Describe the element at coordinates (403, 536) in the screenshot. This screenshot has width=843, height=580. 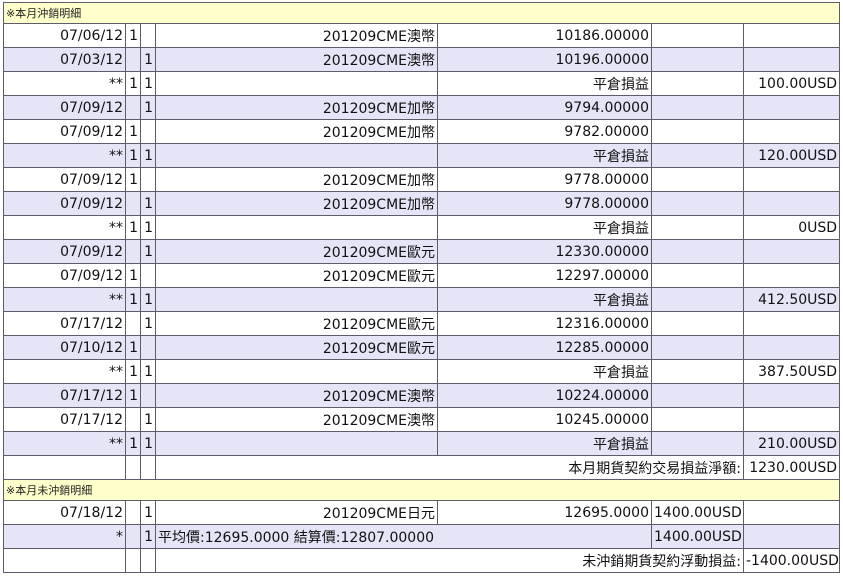
I see `avg-price-text: 平均價:12695.0000 結算價:12807.00000` at that location.